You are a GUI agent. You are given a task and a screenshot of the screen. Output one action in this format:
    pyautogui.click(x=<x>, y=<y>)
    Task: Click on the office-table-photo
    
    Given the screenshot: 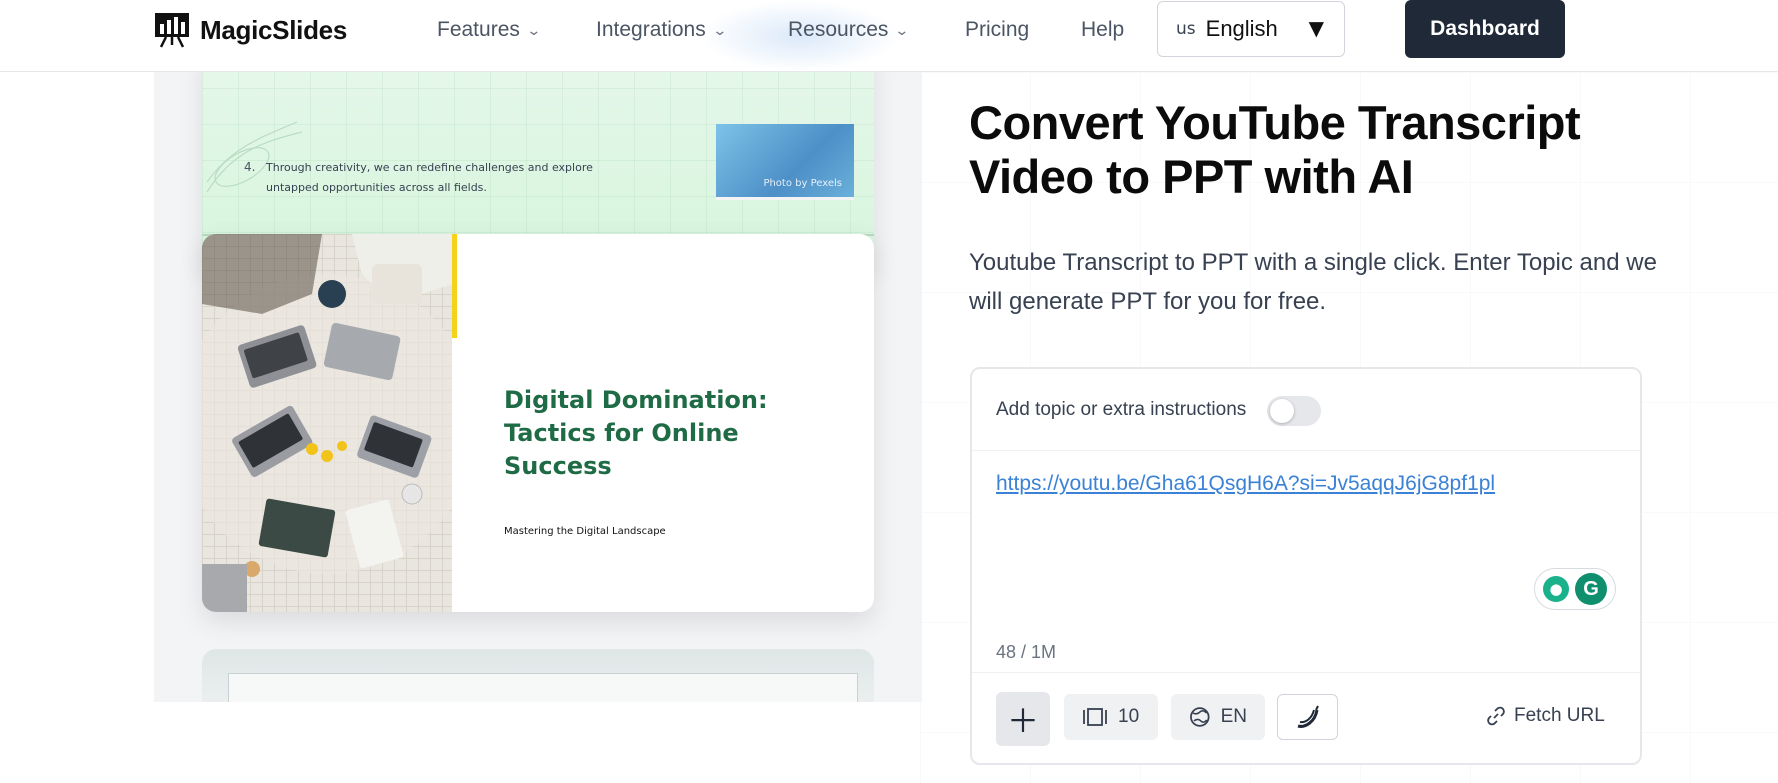 What is the action you would take?
    pyautogui.click(x=339, y=423)
    